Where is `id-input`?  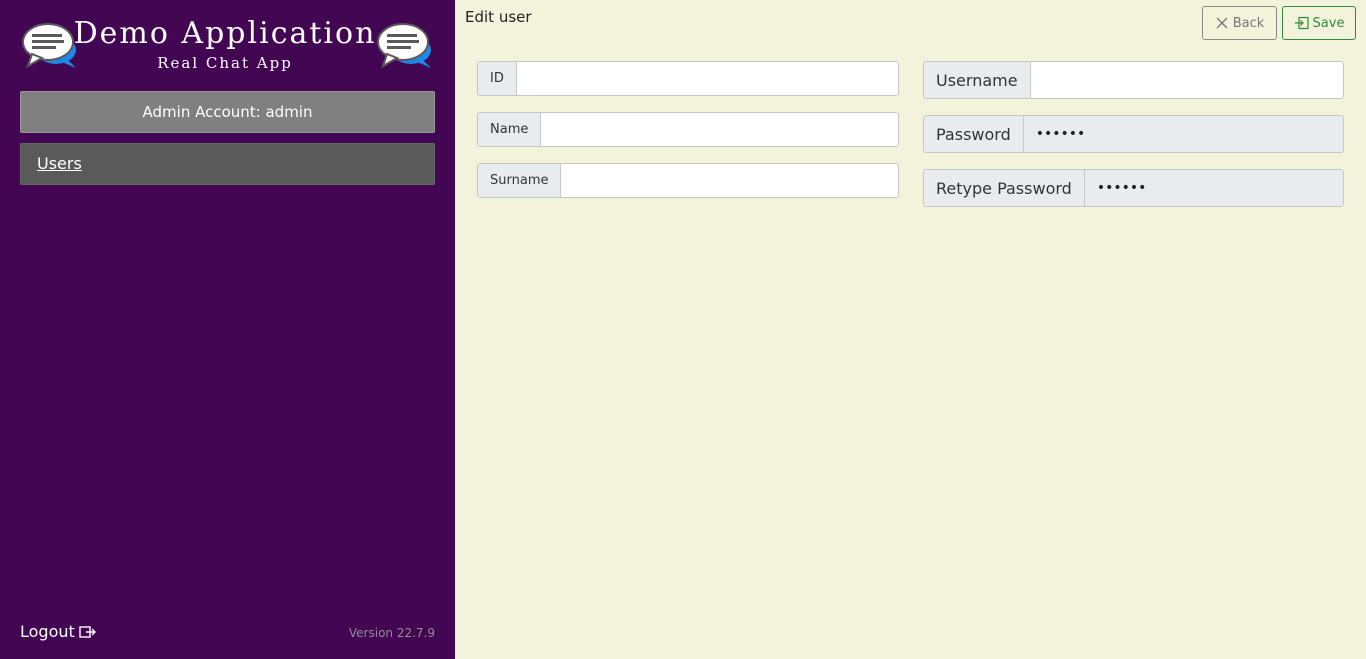
id-input is located at coordinates (707, 78).